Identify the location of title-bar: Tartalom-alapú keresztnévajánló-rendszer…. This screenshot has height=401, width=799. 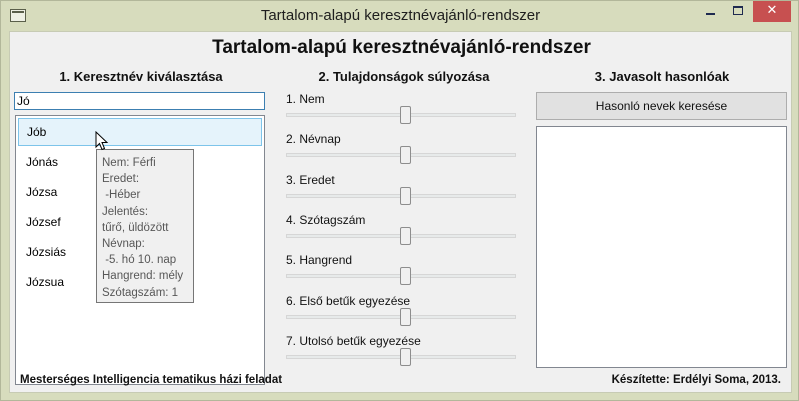
(400, 16).